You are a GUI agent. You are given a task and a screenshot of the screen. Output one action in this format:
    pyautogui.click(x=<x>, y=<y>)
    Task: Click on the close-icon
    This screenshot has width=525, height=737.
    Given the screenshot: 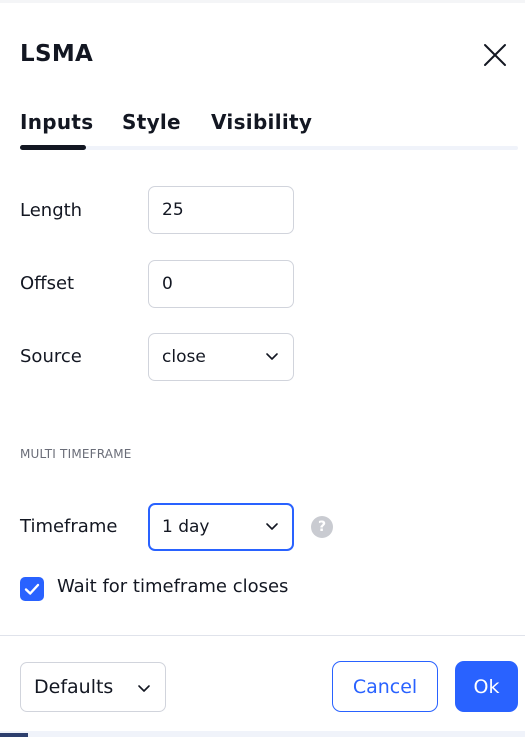 What is the action you would take?
    pyautogui.click(x=495, y=55)
    